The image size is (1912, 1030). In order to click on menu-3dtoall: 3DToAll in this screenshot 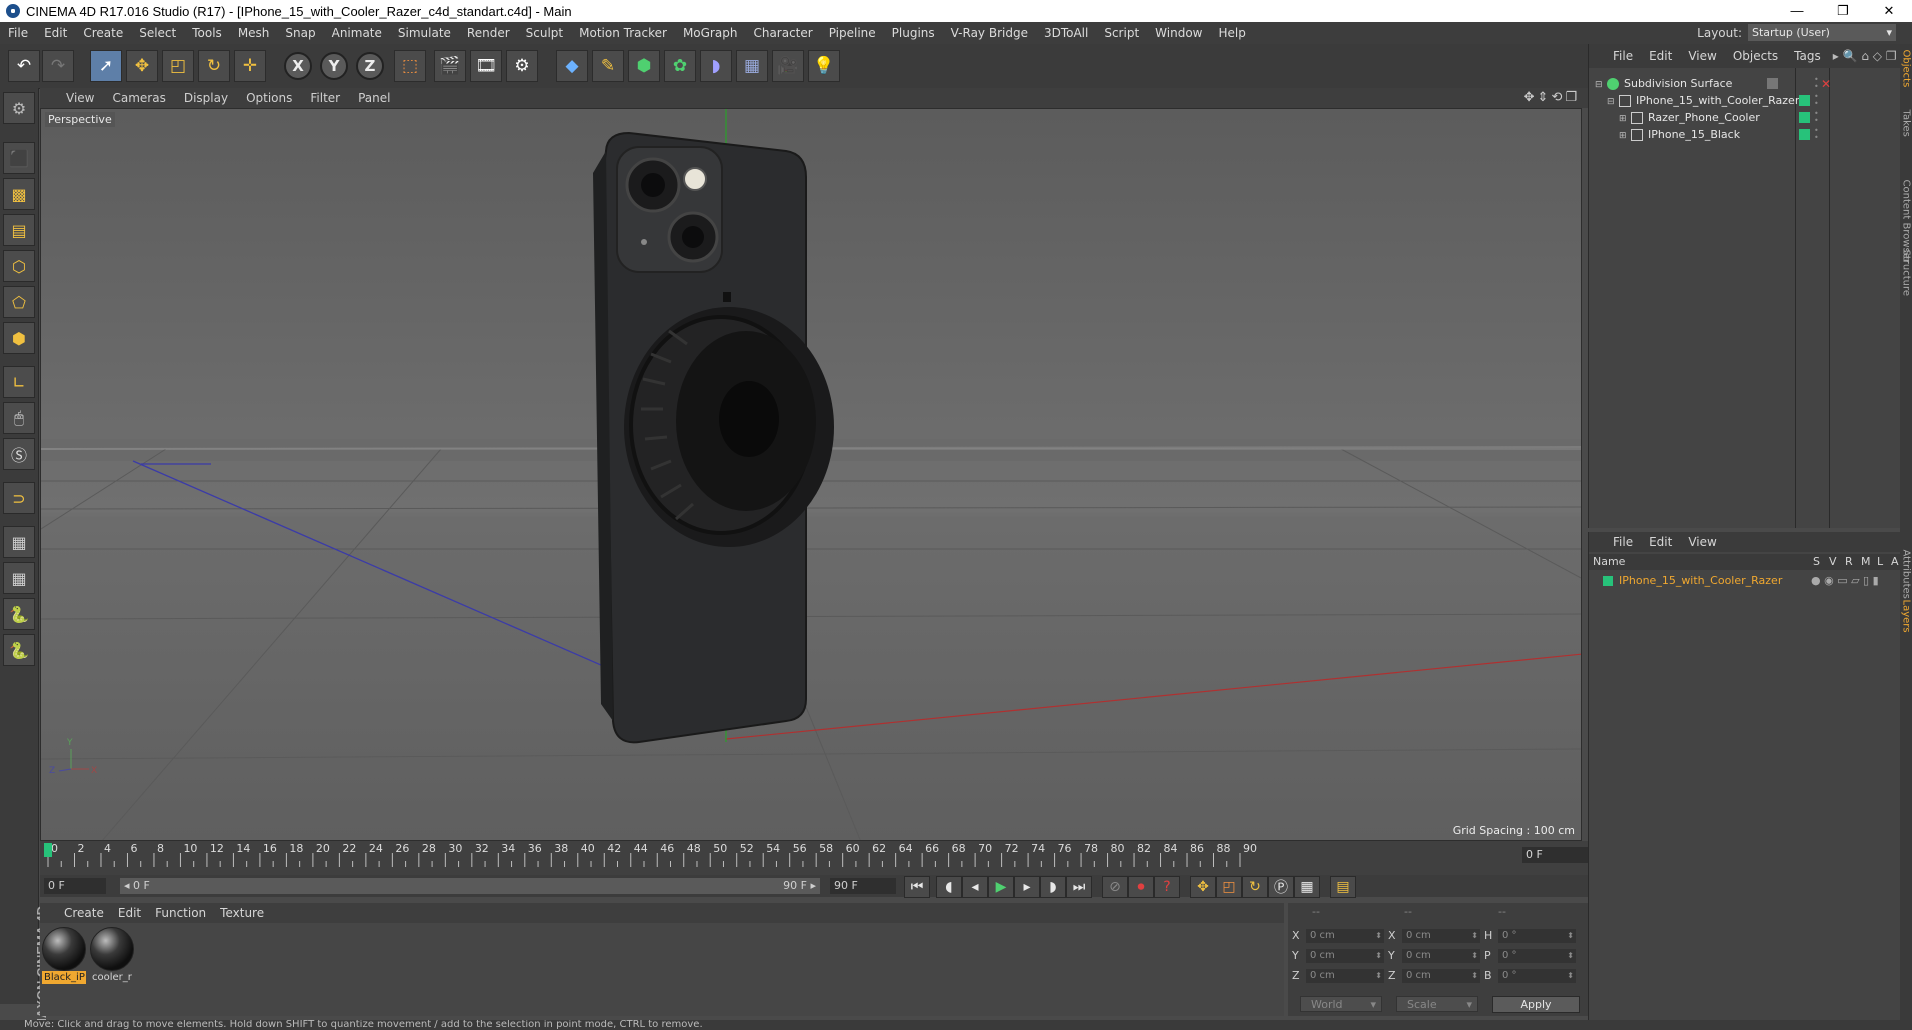, I will do `click(1066, 33)`.